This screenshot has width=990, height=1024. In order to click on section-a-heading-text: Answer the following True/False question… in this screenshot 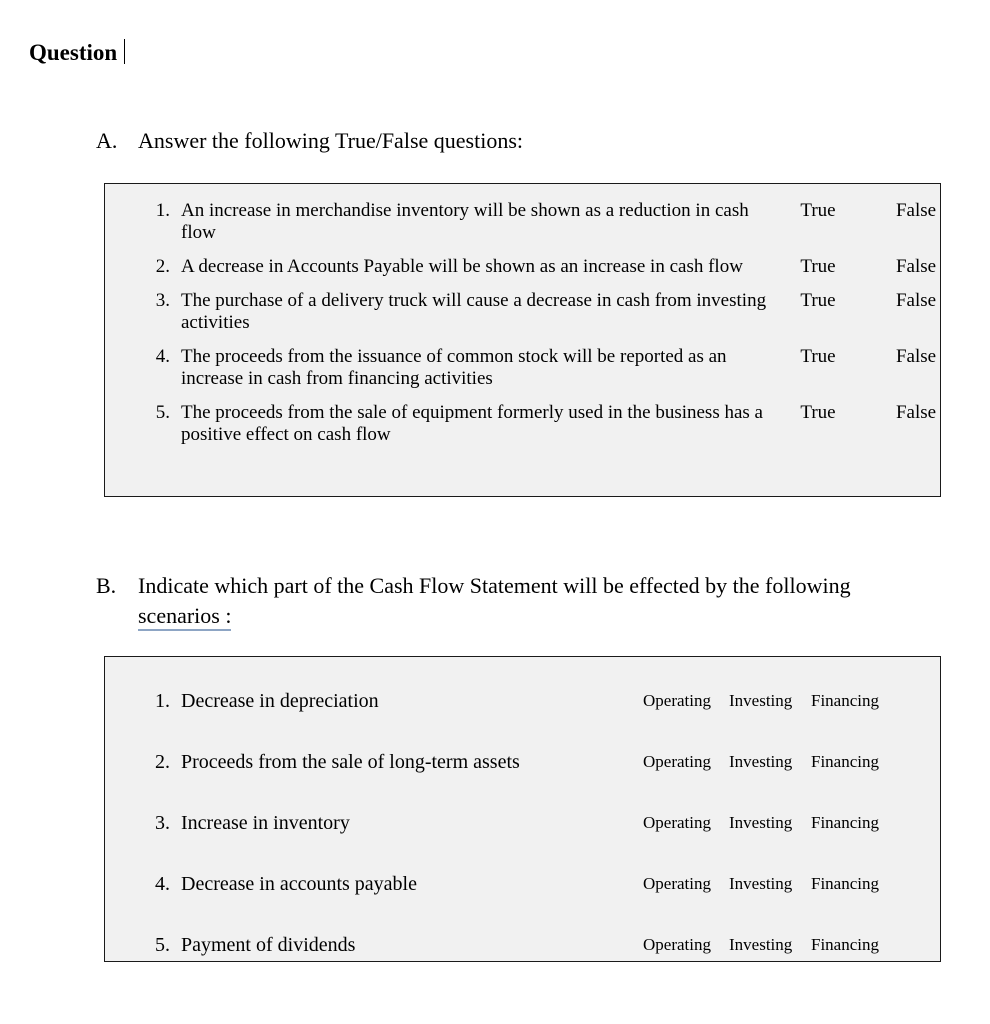, I will do `click(330, 140)`.